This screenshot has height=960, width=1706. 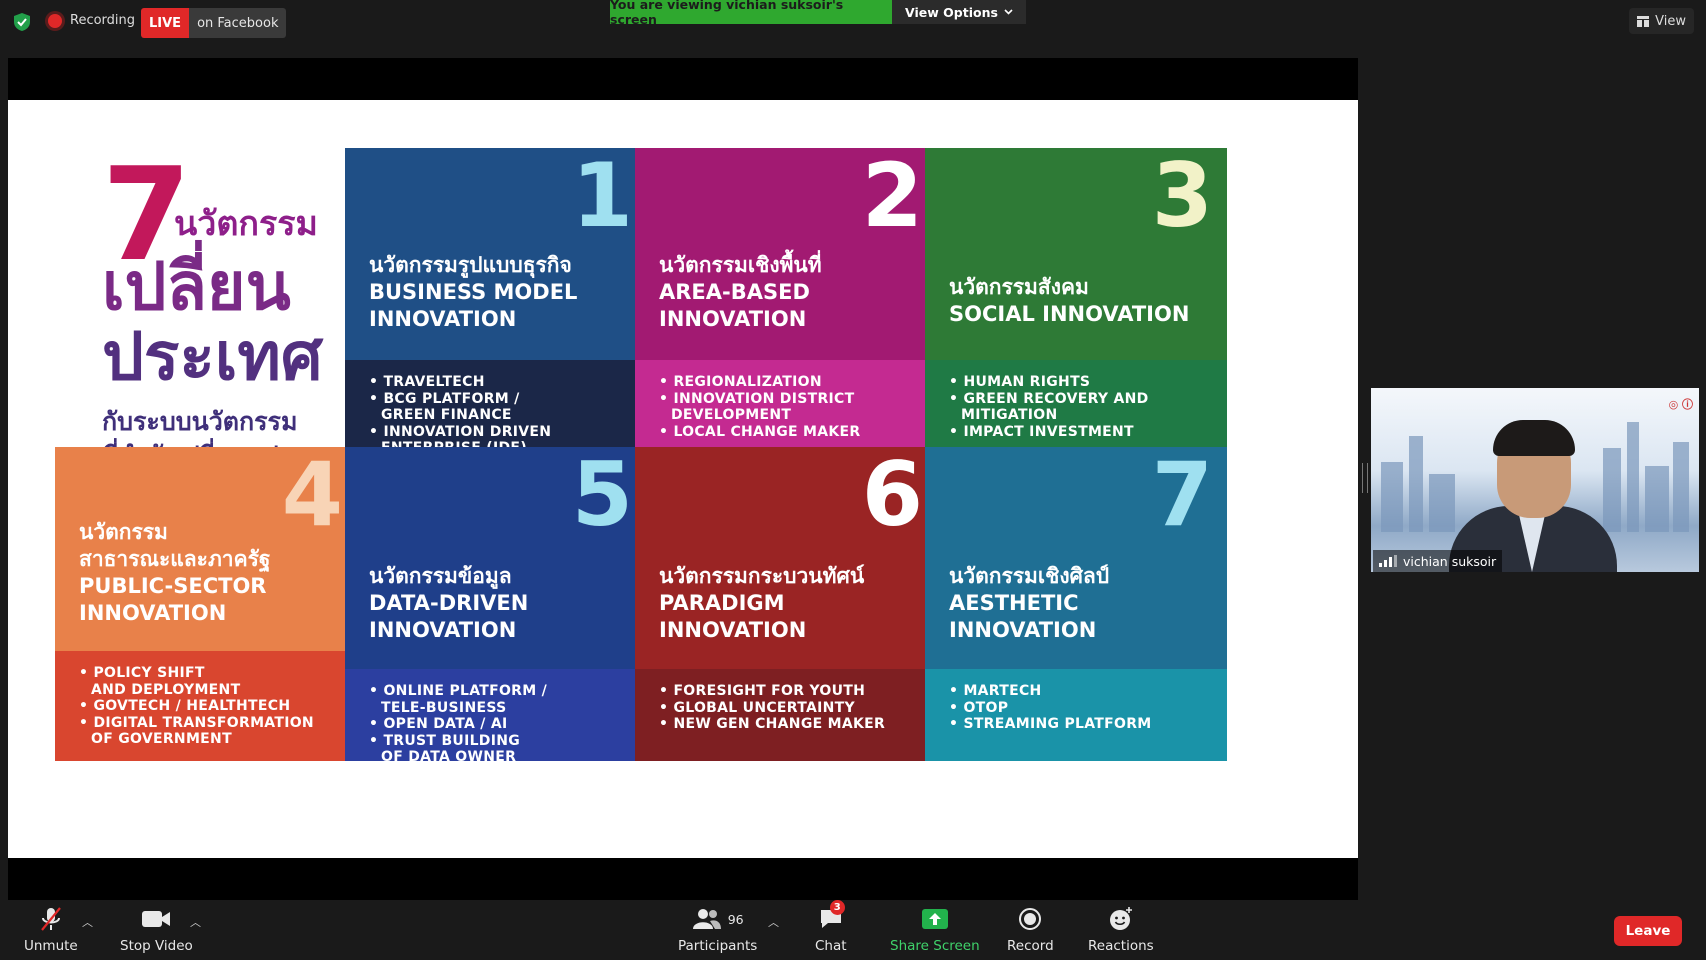 What do you see at coordinates (434, 382) in the screenshot?
I see `card-bullet-text: TRAVELTECH` at bounding box center [434, 382].